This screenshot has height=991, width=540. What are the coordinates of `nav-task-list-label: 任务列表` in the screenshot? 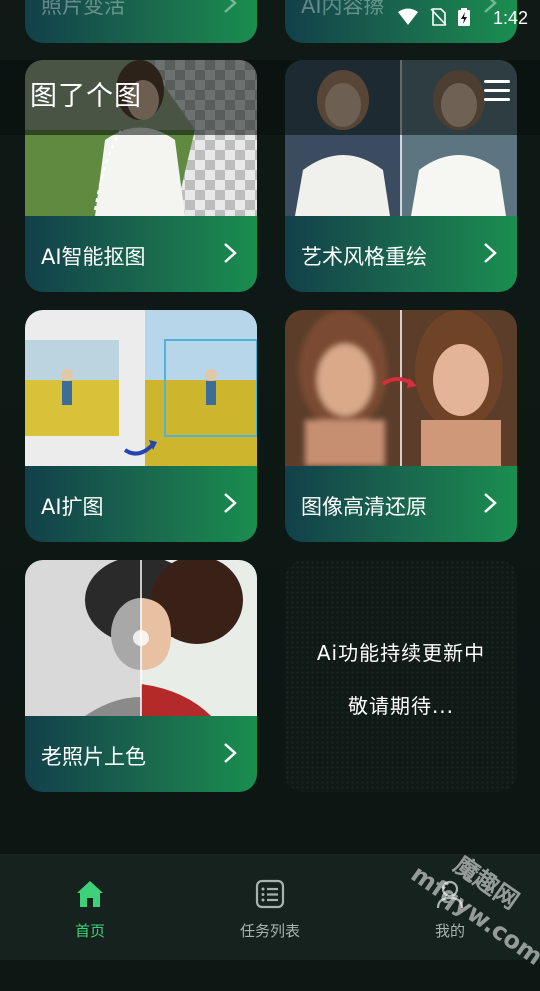 It's located at (269, 931).